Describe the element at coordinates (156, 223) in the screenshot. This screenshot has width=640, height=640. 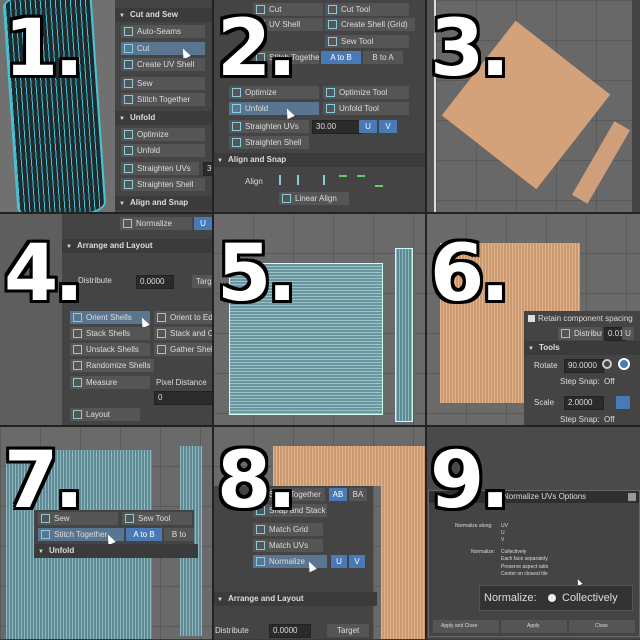
I see `normalize-button: Normalize` at that location.